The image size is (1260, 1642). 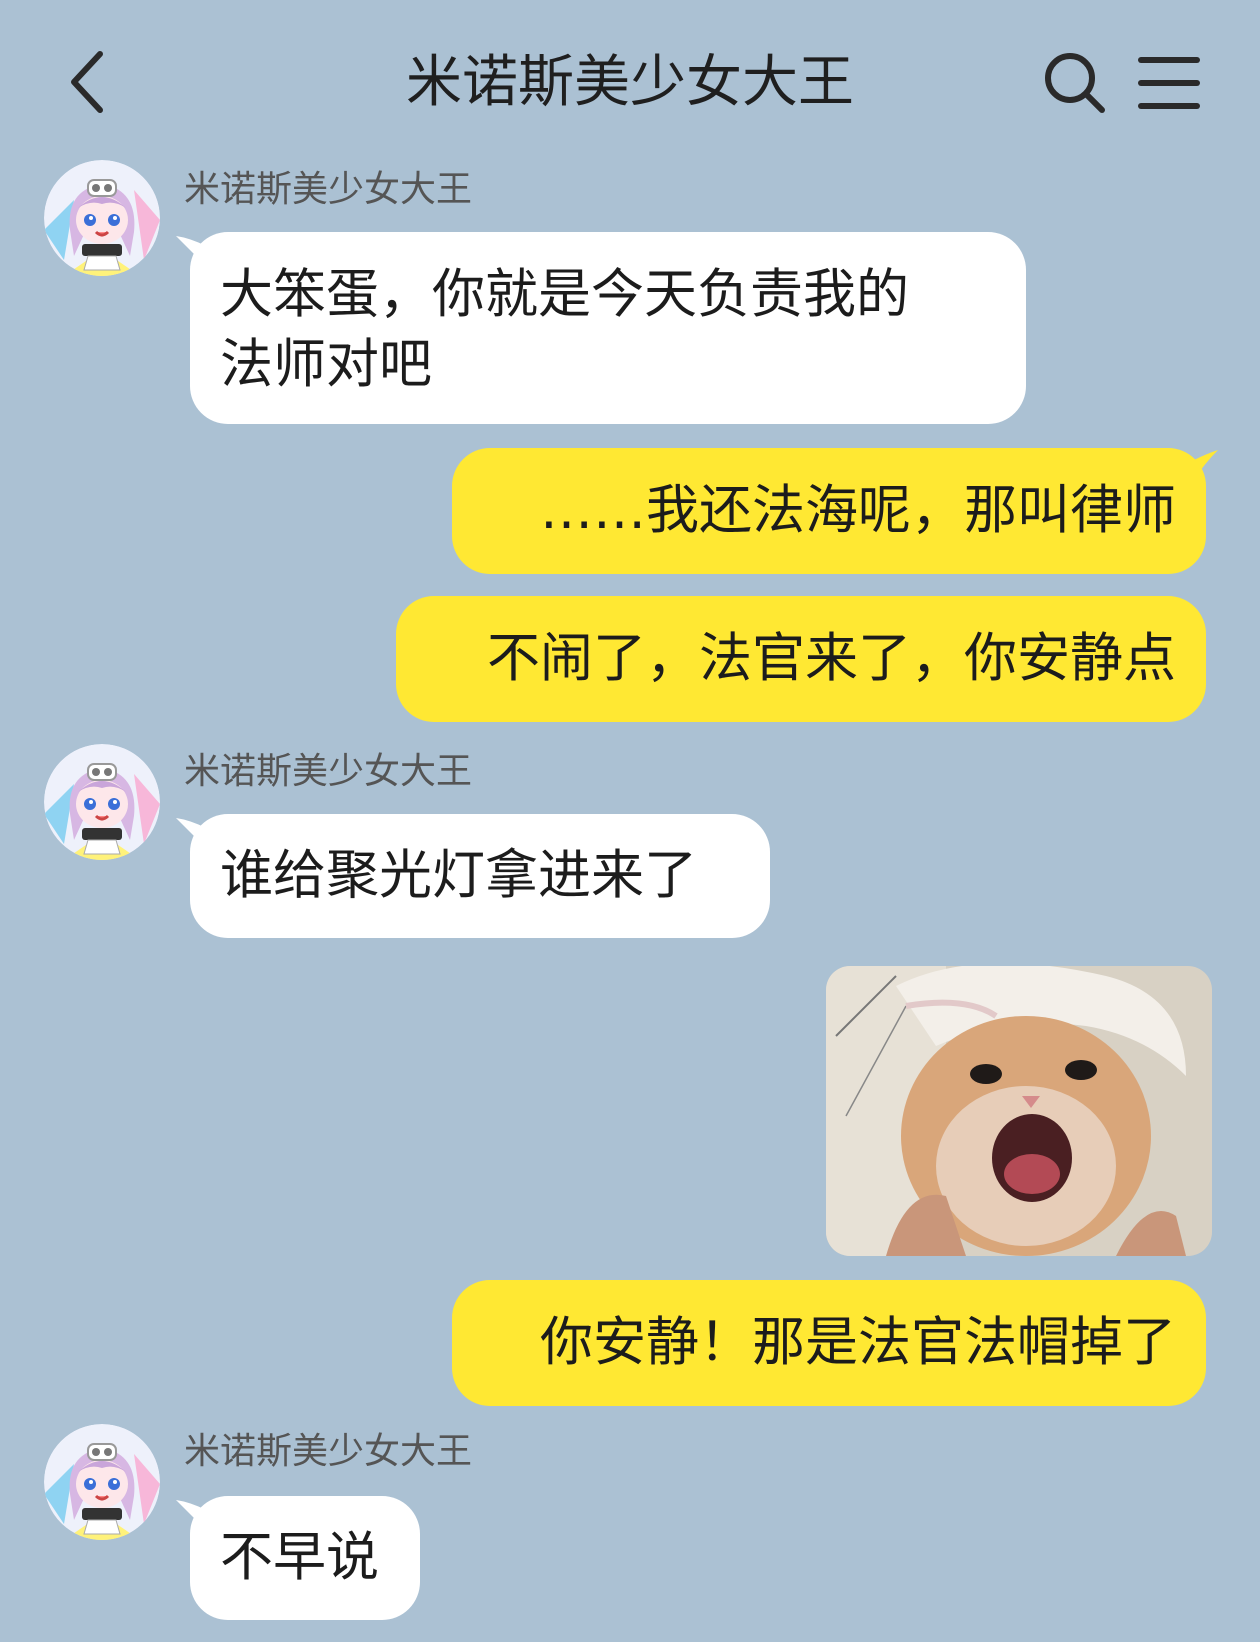 I want to click on incoming-message-bubble: 谁给聚光灯拿进来了, so click(x=480, y=876).